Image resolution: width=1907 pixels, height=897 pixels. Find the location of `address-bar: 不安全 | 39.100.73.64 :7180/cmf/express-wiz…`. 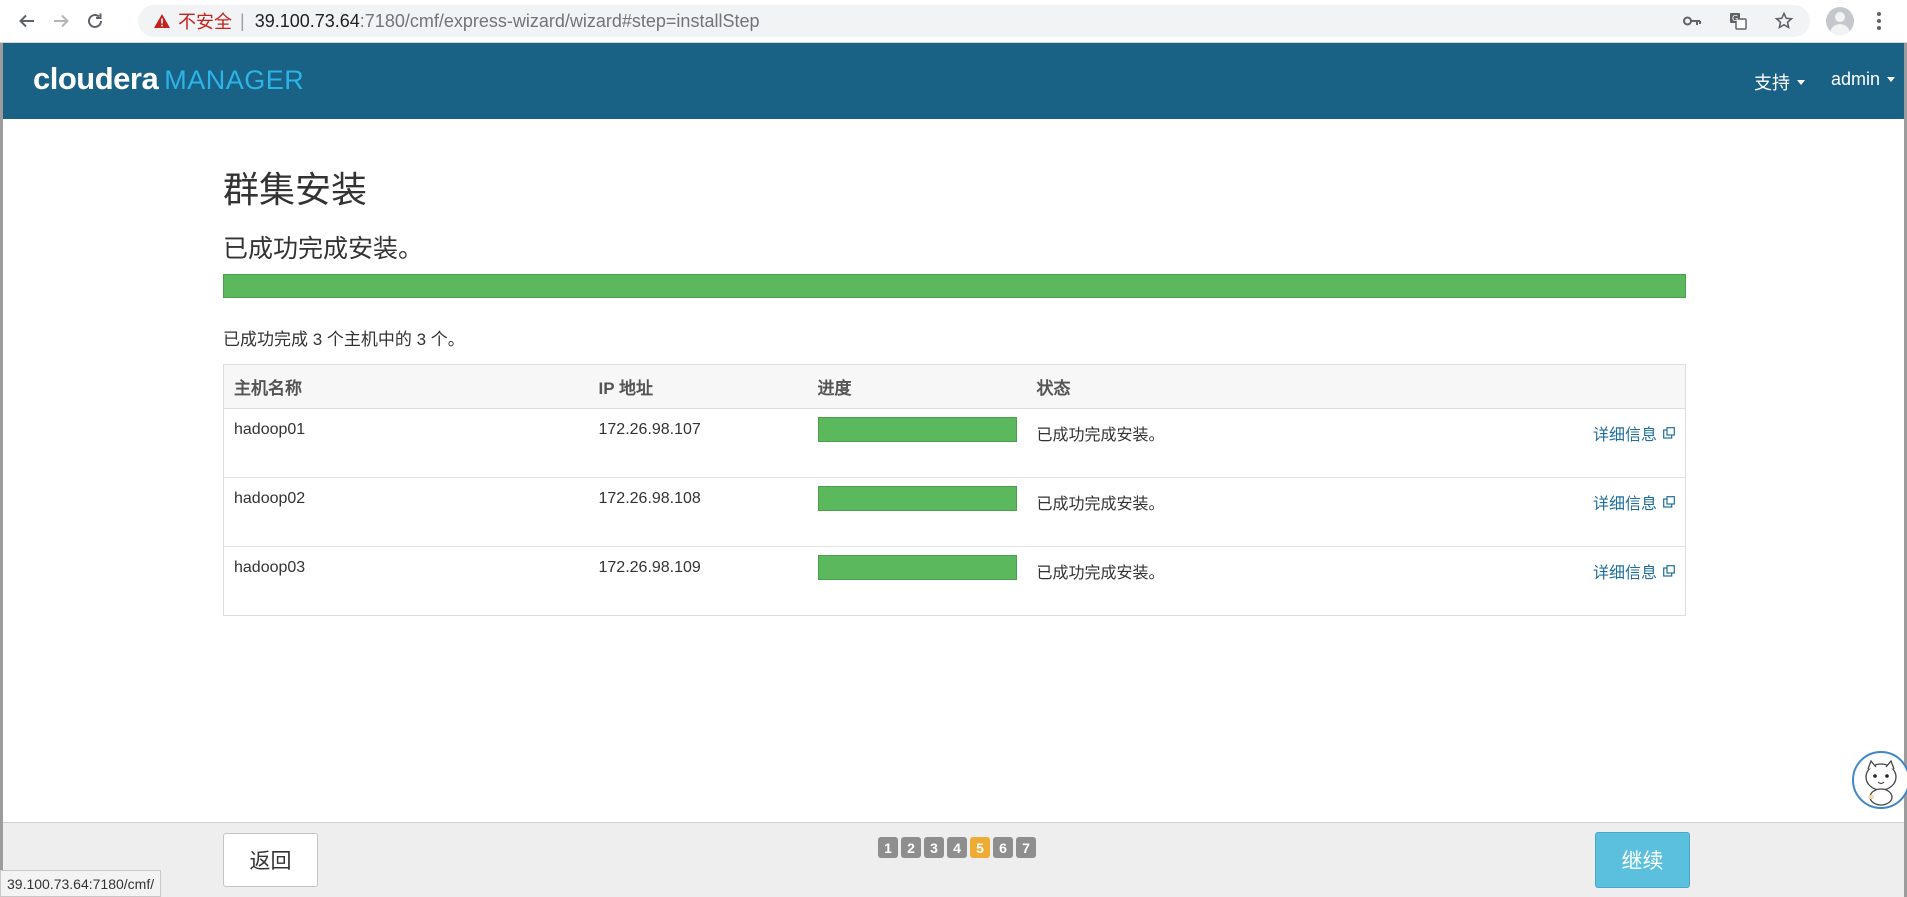

address-bar: 不安全 | 39.100.73.64 :7180/cmf/express-wiz… is located at coordinates (974, 21).